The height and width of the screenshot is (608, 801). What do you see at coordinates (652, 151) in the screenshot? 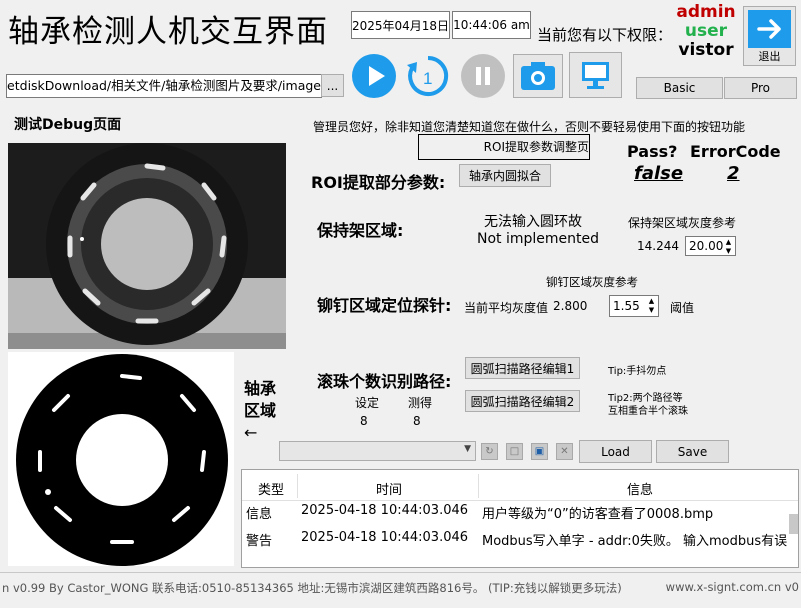
I see `pass-label: Pass?` at bounding box center [652, 151].